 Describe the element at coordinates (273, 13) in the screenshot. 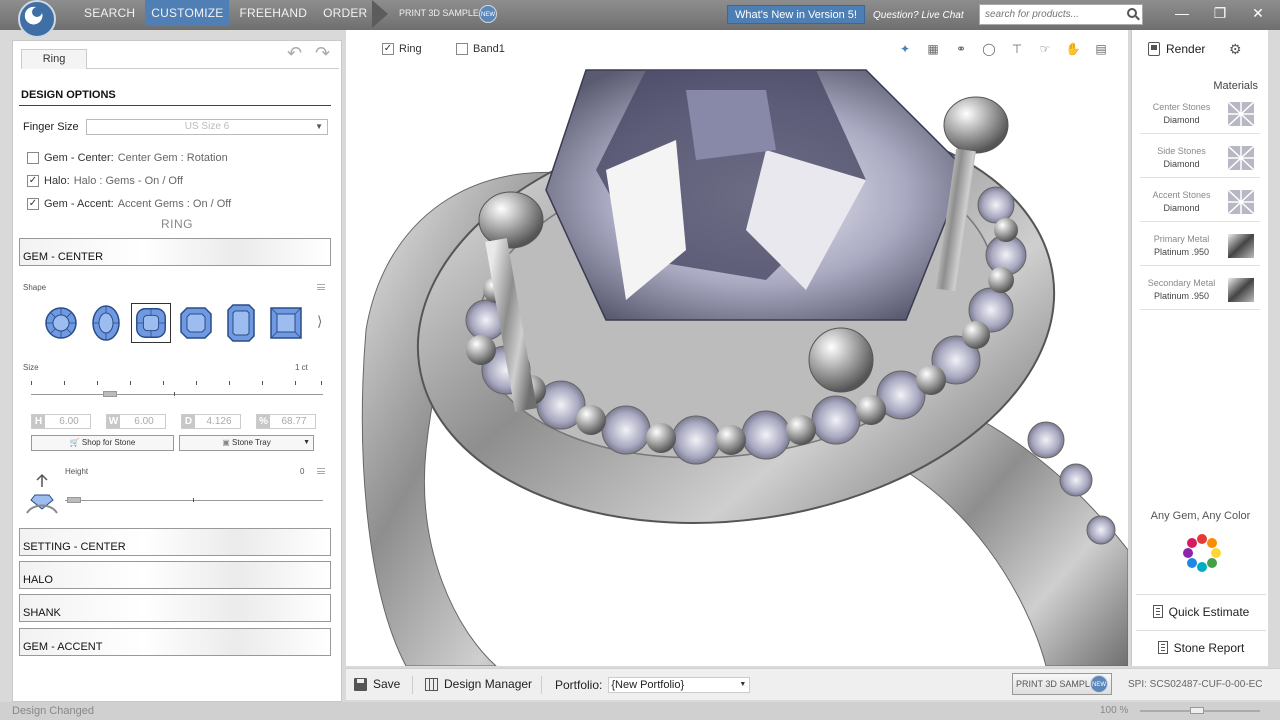

I see `nav-freehand: FREEHAND` at that location.